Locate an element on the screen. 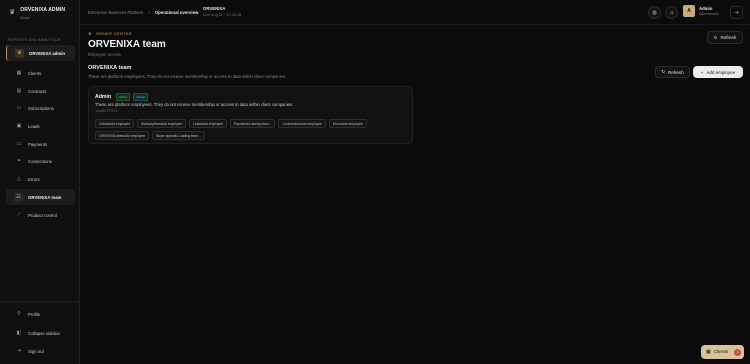 This screenshot has height=364, width=750. logout-button: ⇥ is located at coordinates (736, 12).